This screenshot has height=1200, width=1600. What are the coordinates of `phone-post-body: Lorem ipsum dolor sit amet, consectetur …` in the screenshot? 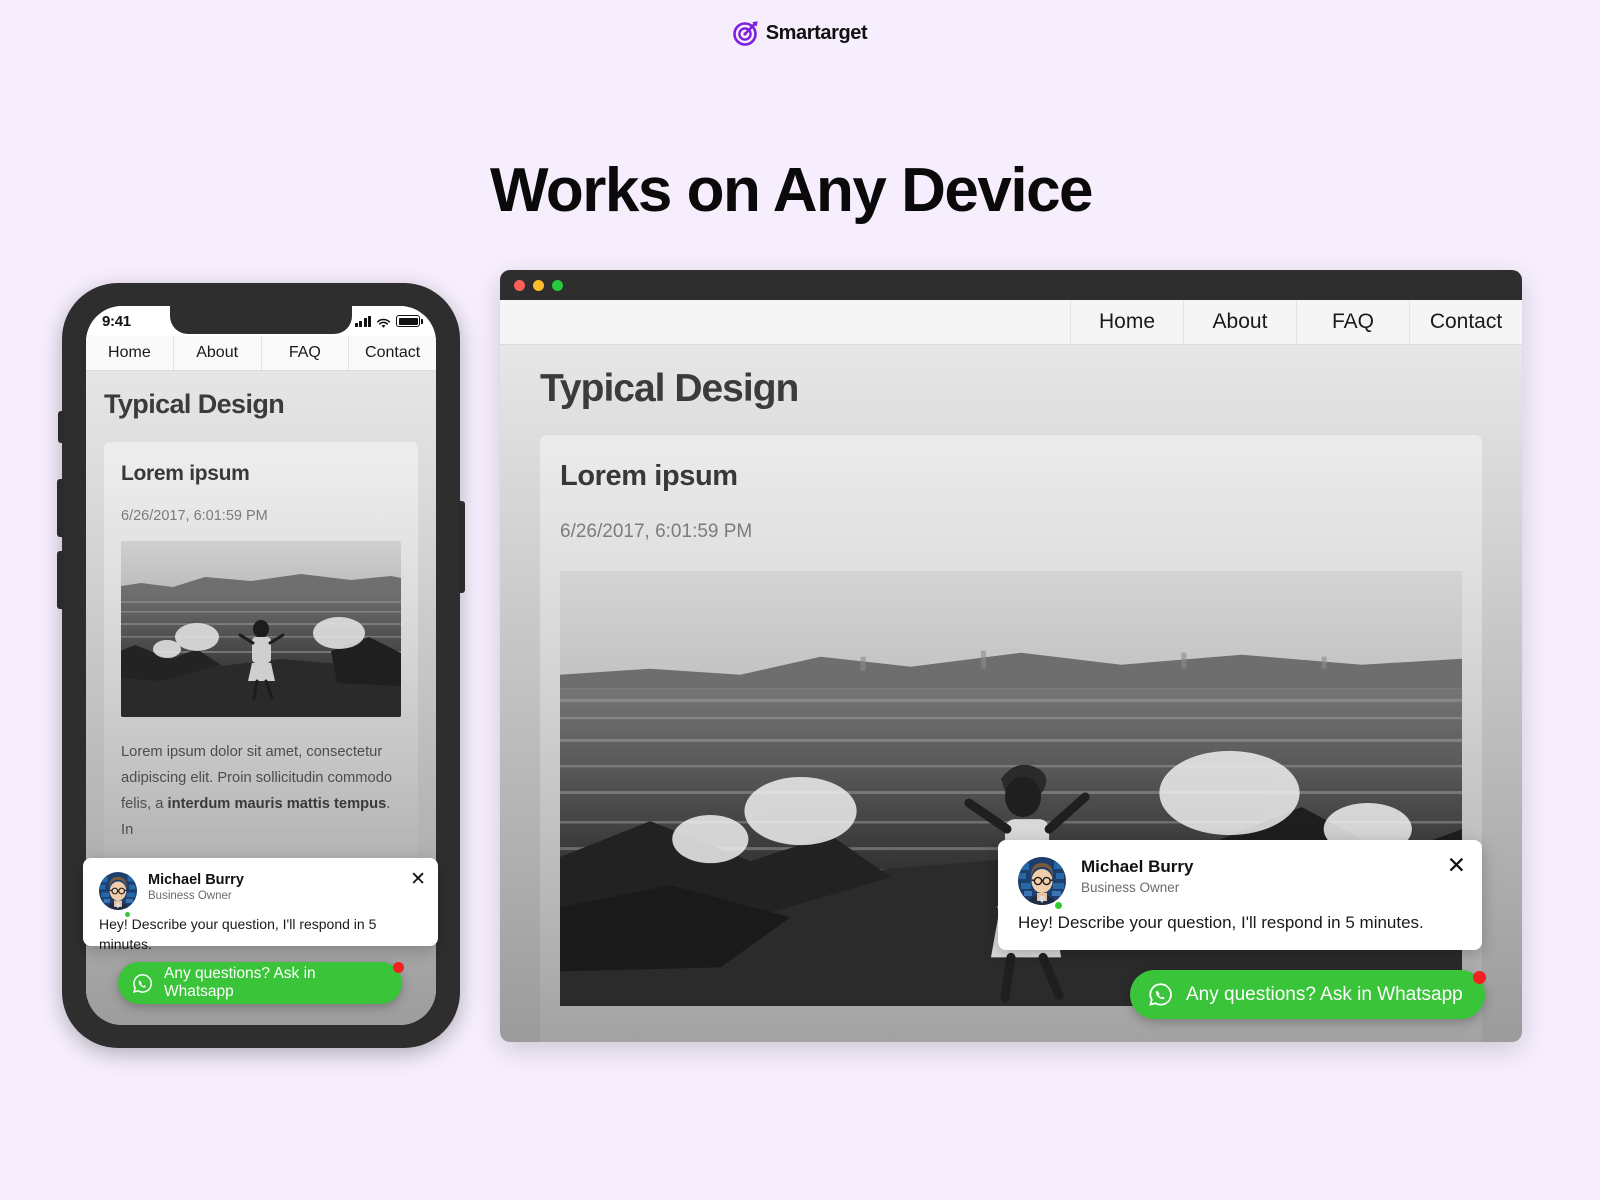 It's located at (261, 791).